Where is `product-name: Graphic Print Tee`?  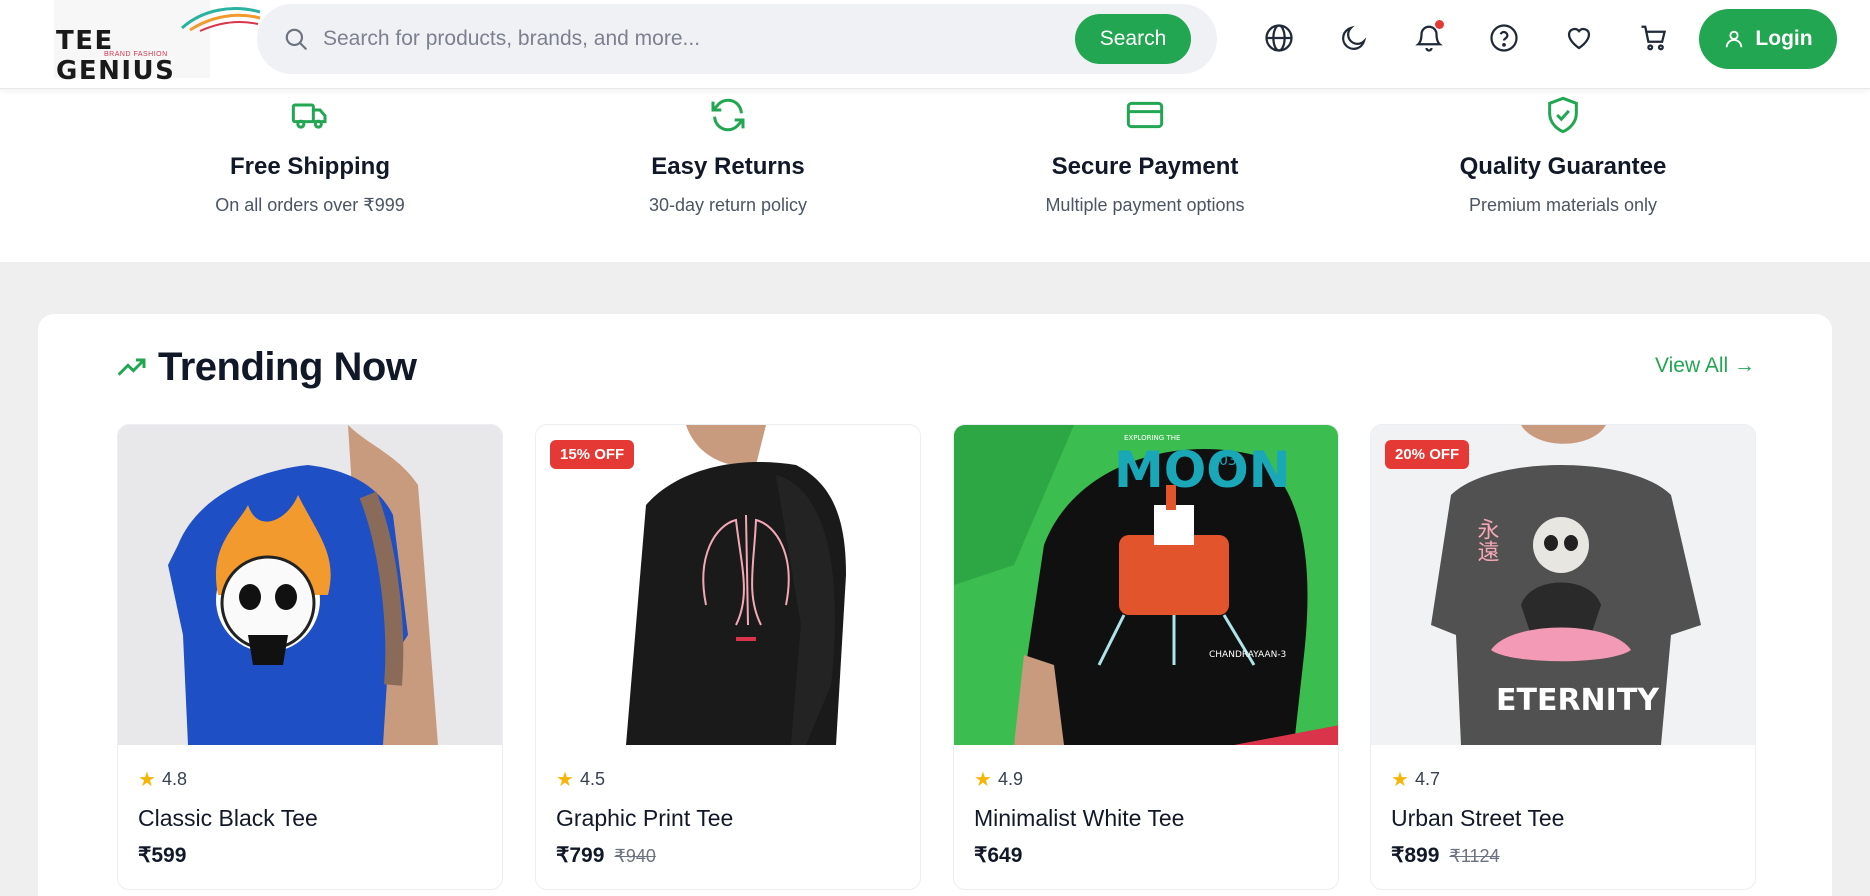
product-name: Graphic Print Tee is located at coordinates (644, 818).